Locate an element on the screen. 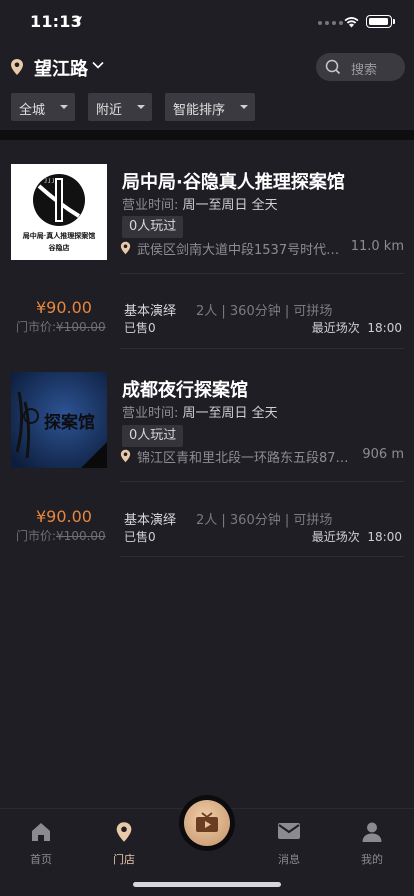 This screenshot has height=896, width=414. center-play-button is located at coordinates (207, 823).